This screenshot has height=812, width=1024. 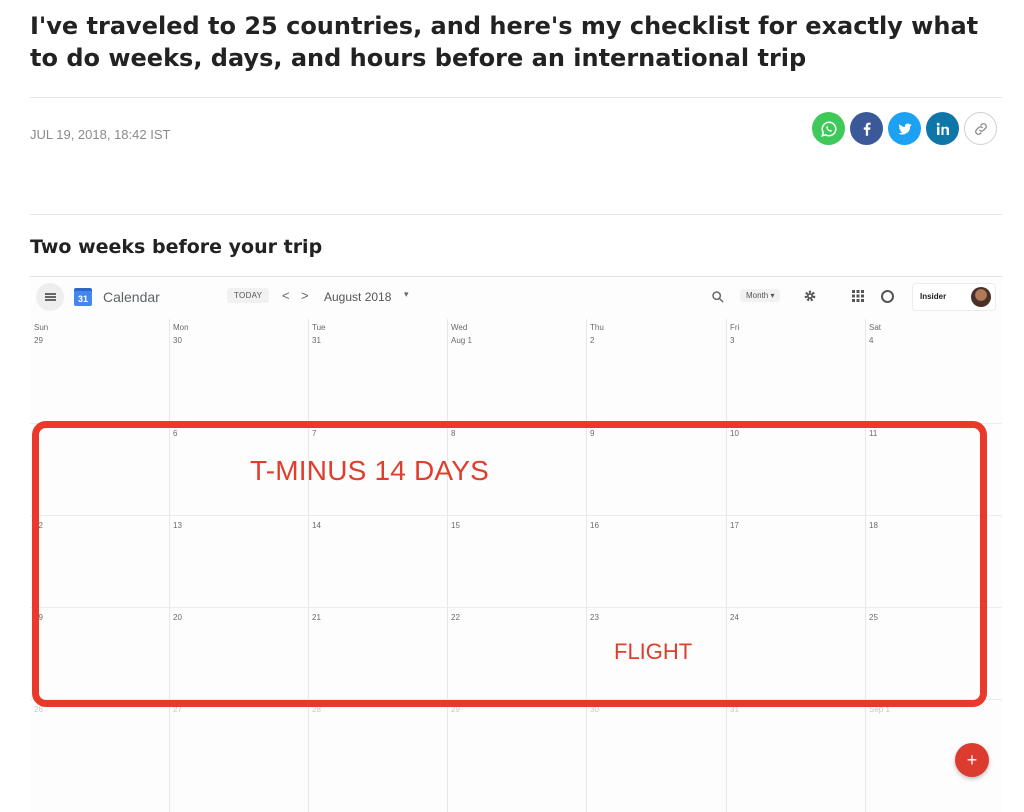 I want to click on account-name: Insider, so click(x=933, y=296).